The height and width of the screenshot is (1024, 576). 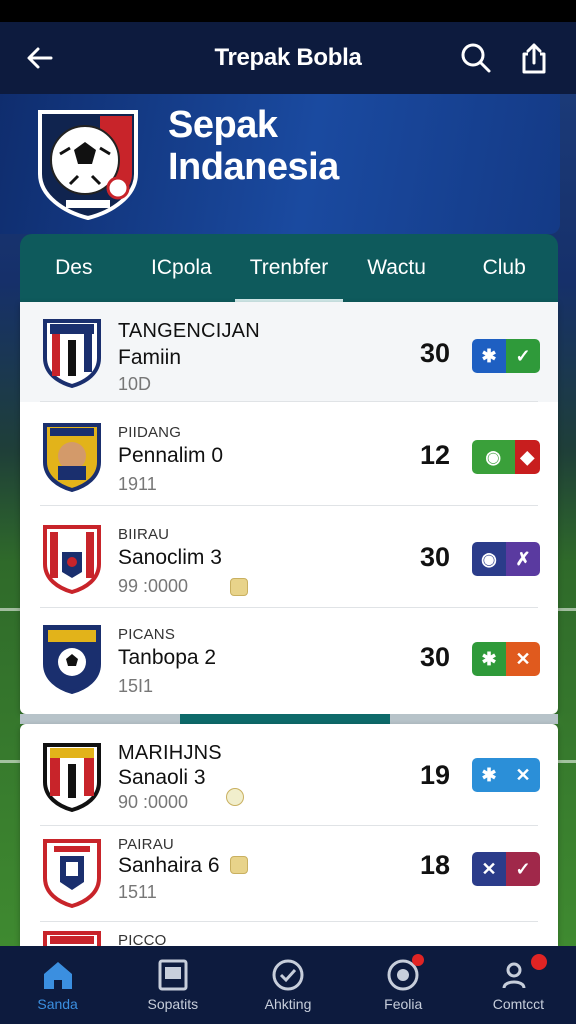 What do you see at coordinates (173, 975) in the screenshot?
I see `document-icon` at bounding box center [173, 975].